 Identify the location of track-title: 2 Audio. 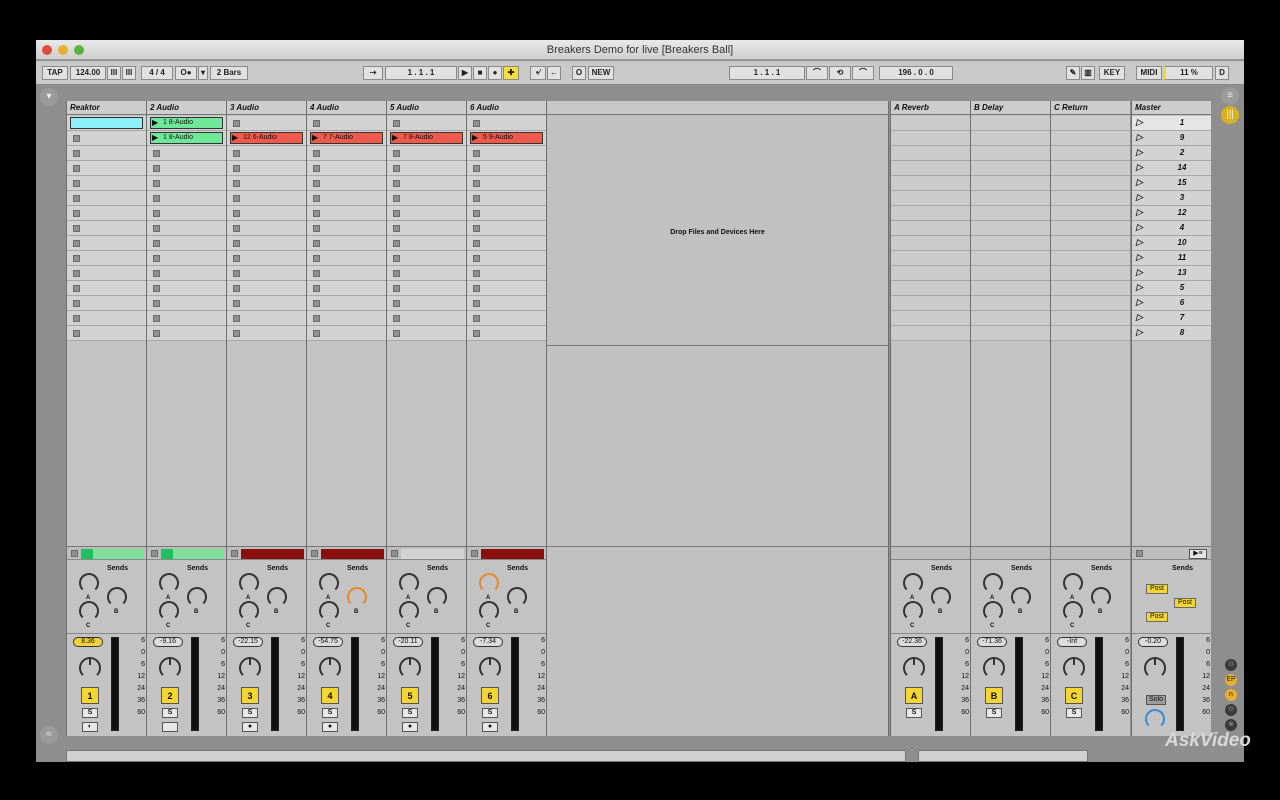
(186, 108).